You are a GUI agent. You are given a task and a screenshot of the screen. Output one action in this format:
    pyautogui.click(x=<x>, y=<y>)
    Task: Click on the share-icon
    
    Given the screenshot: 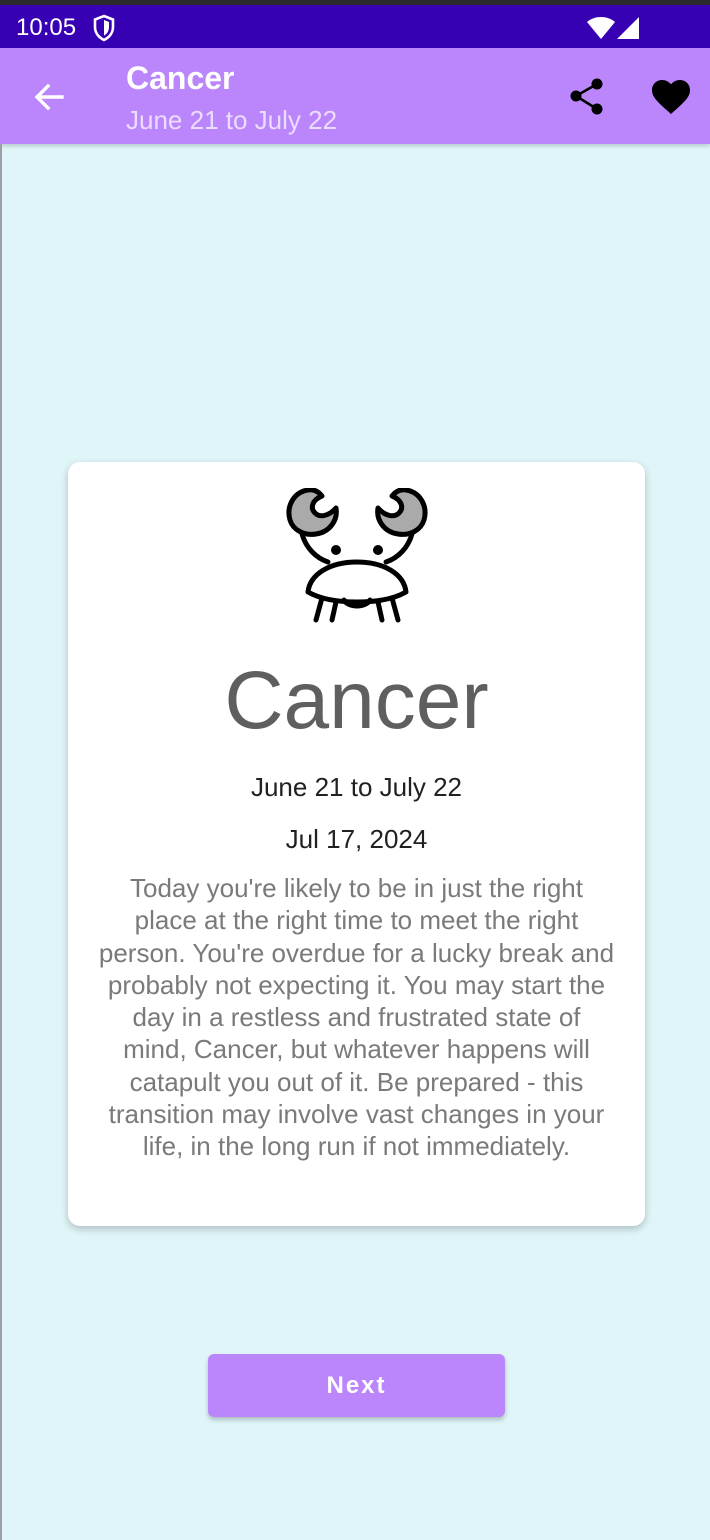 What is the action you would take?
    pyautogui.click(x=587, y=97)
    